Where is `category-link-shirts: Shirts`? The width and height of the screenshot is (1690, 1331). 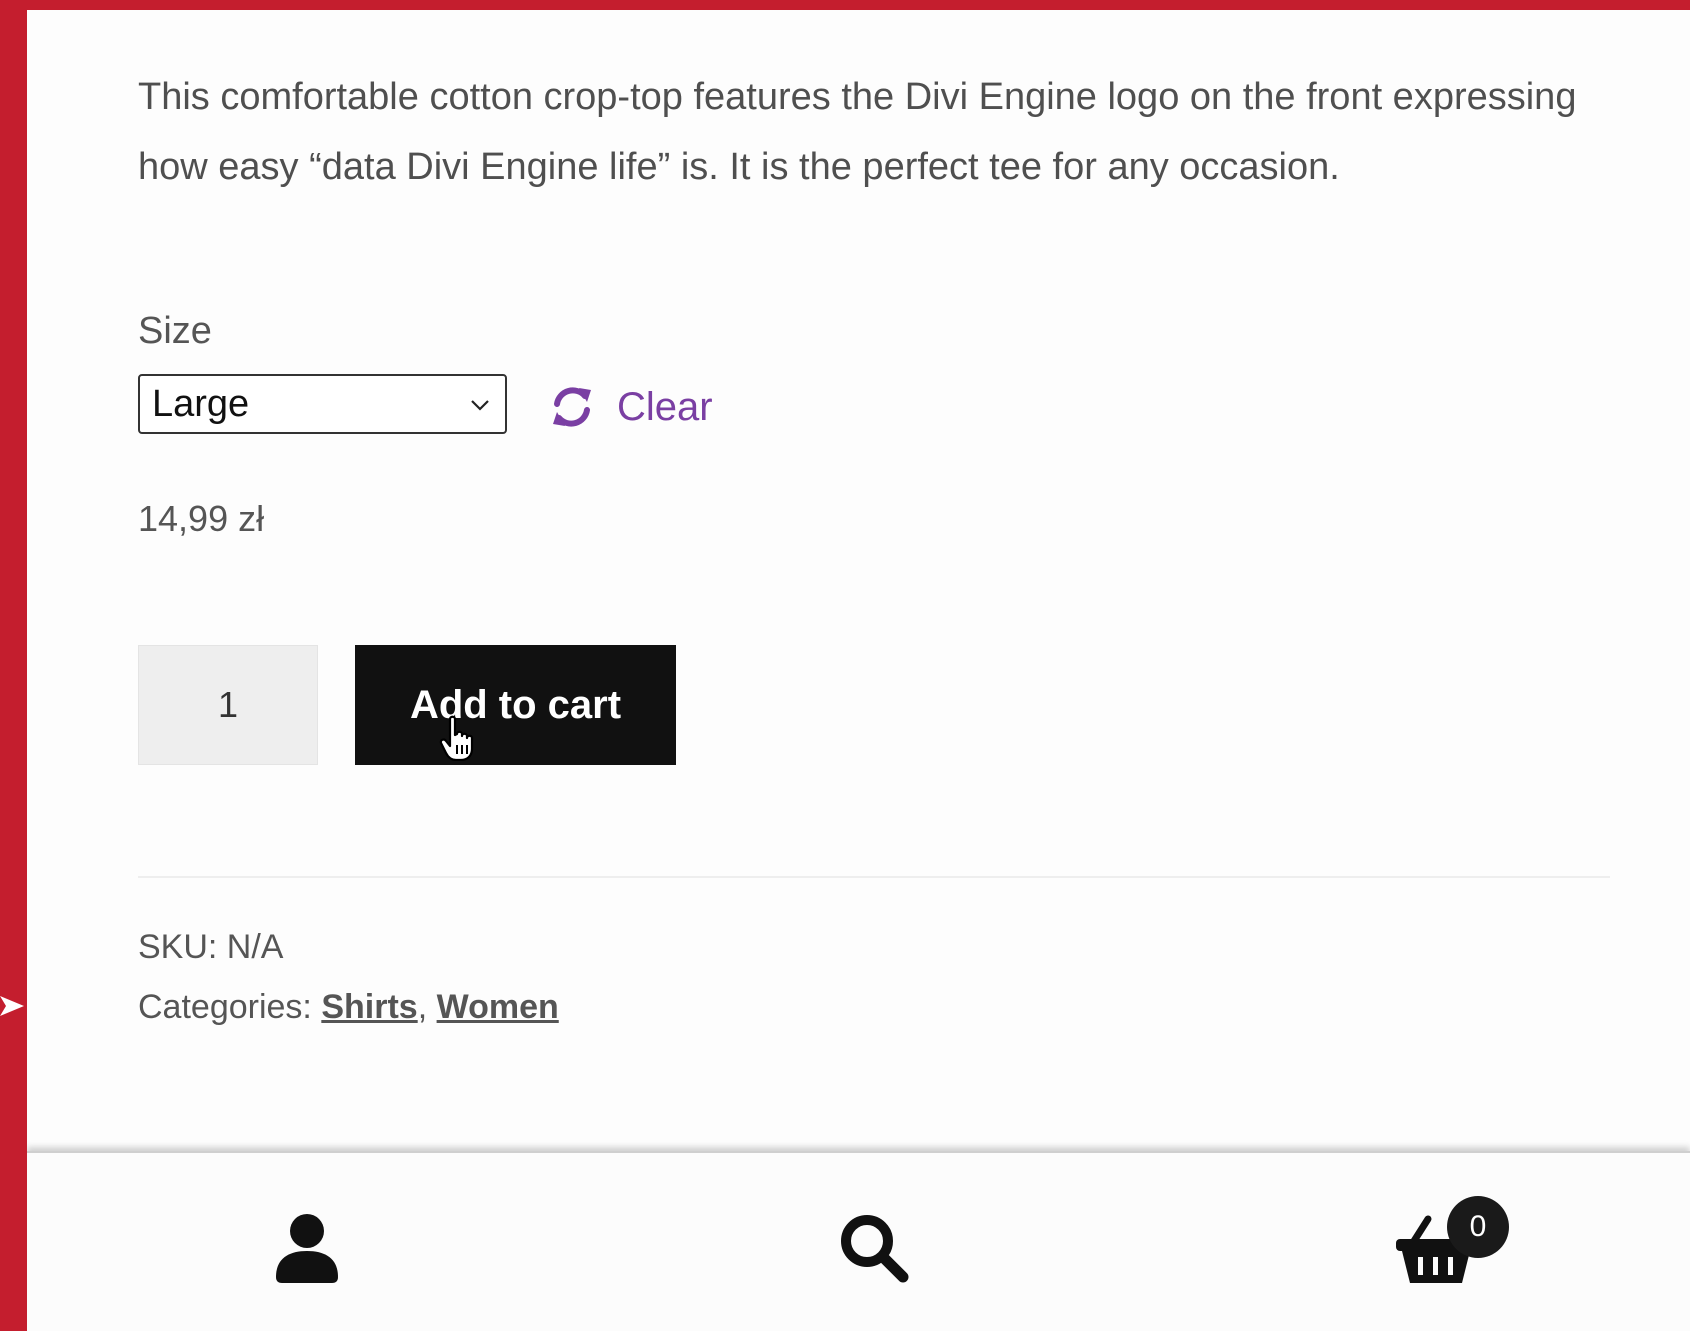 category-link-shirts: Shirts is located at coordinates (369, 1007).